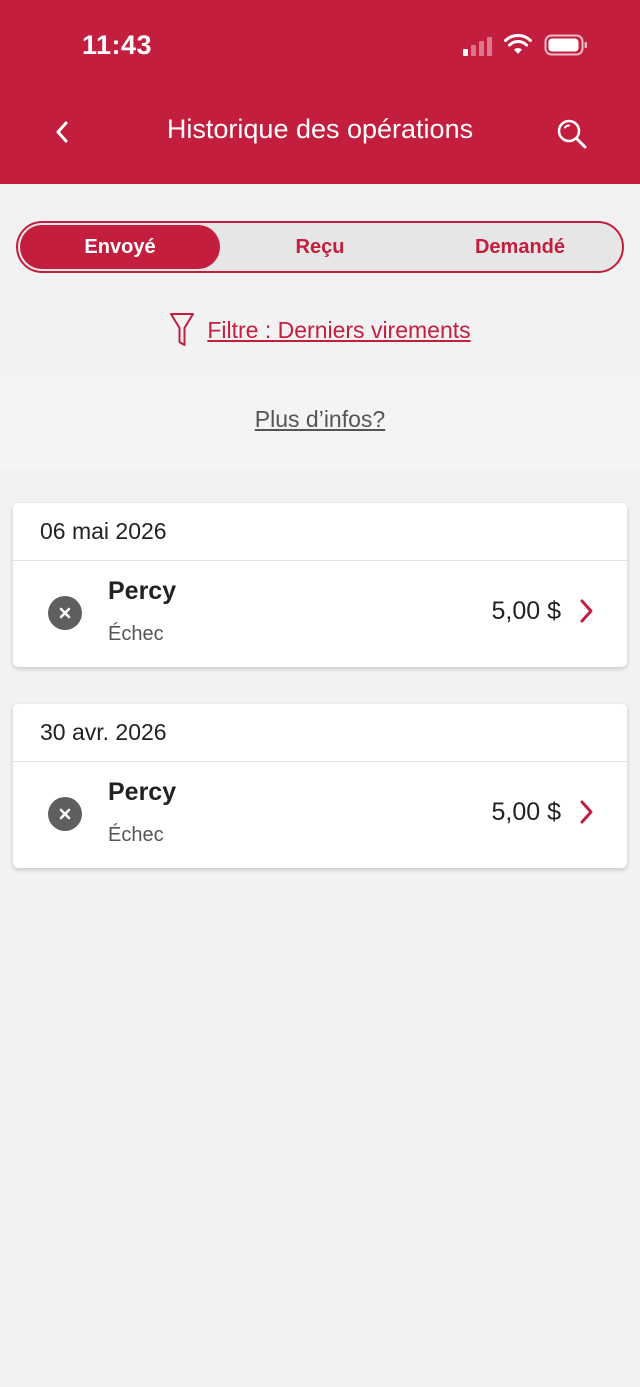 Image resolution: width=640 pixels, height=1387 pixels. What do you see at coordinates (518, 45) in the screenshot?
I see `wifi-icon` at bounding box center [518, 45].